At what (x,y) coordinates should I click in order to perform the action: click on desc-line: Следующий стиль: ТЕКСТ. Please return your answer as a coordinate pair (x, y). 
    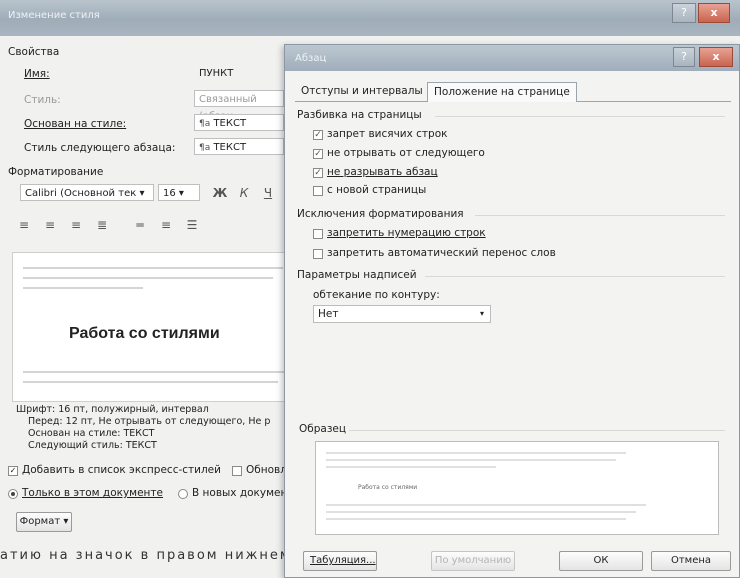
    Looking at the image, I should click on (92, 445).